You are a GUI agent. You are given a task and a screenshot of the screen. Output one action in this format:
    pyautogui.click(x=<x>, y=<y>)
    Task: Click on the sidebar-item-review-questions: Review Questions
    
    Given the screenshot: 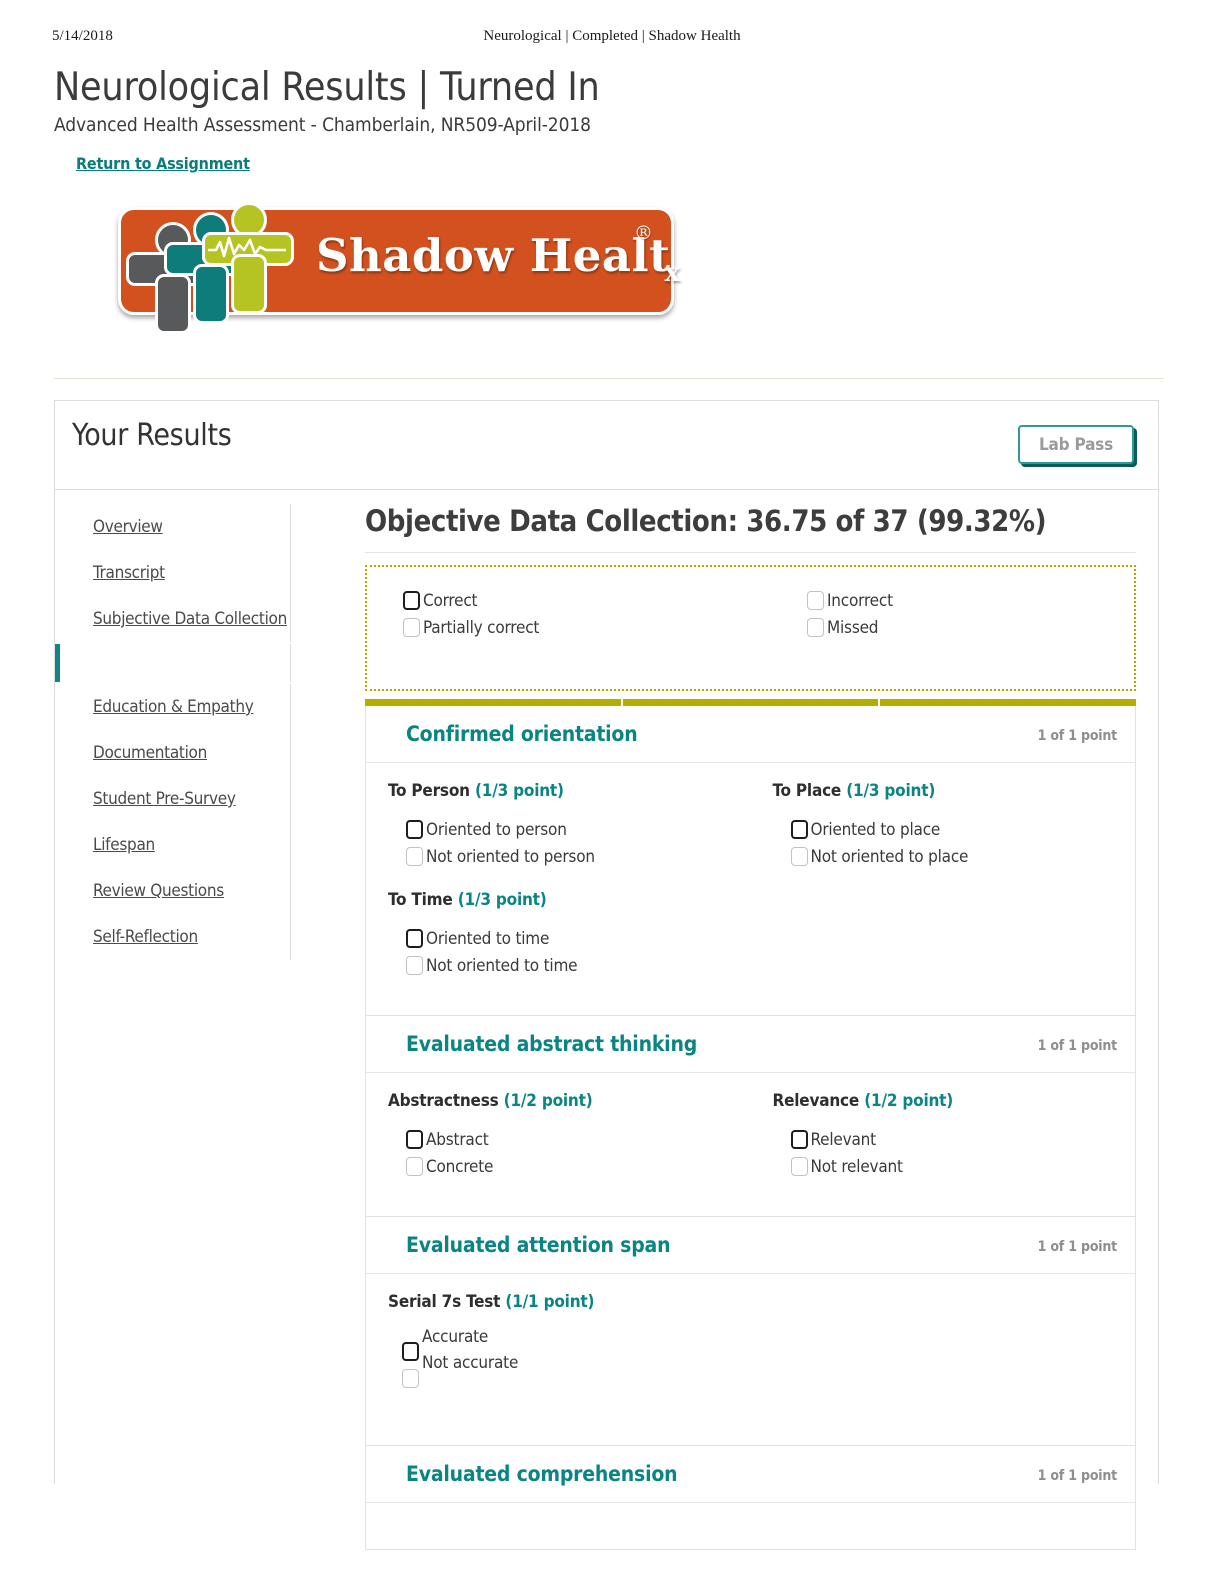 What is the action you would take?
    pyautogui.click(x=172, y=891)
    